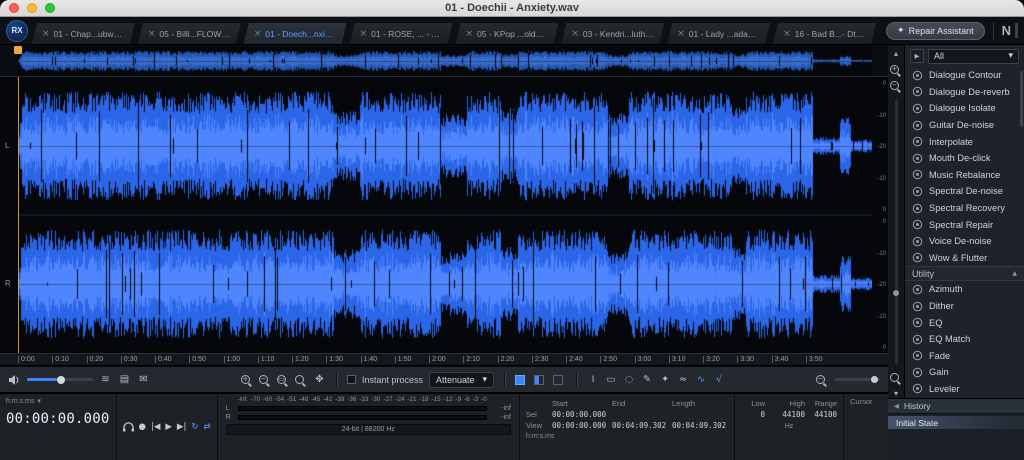 This screenshot has width=1024, height=460. I want to click on magic-wand-tool: ✦, so click(665, 379).